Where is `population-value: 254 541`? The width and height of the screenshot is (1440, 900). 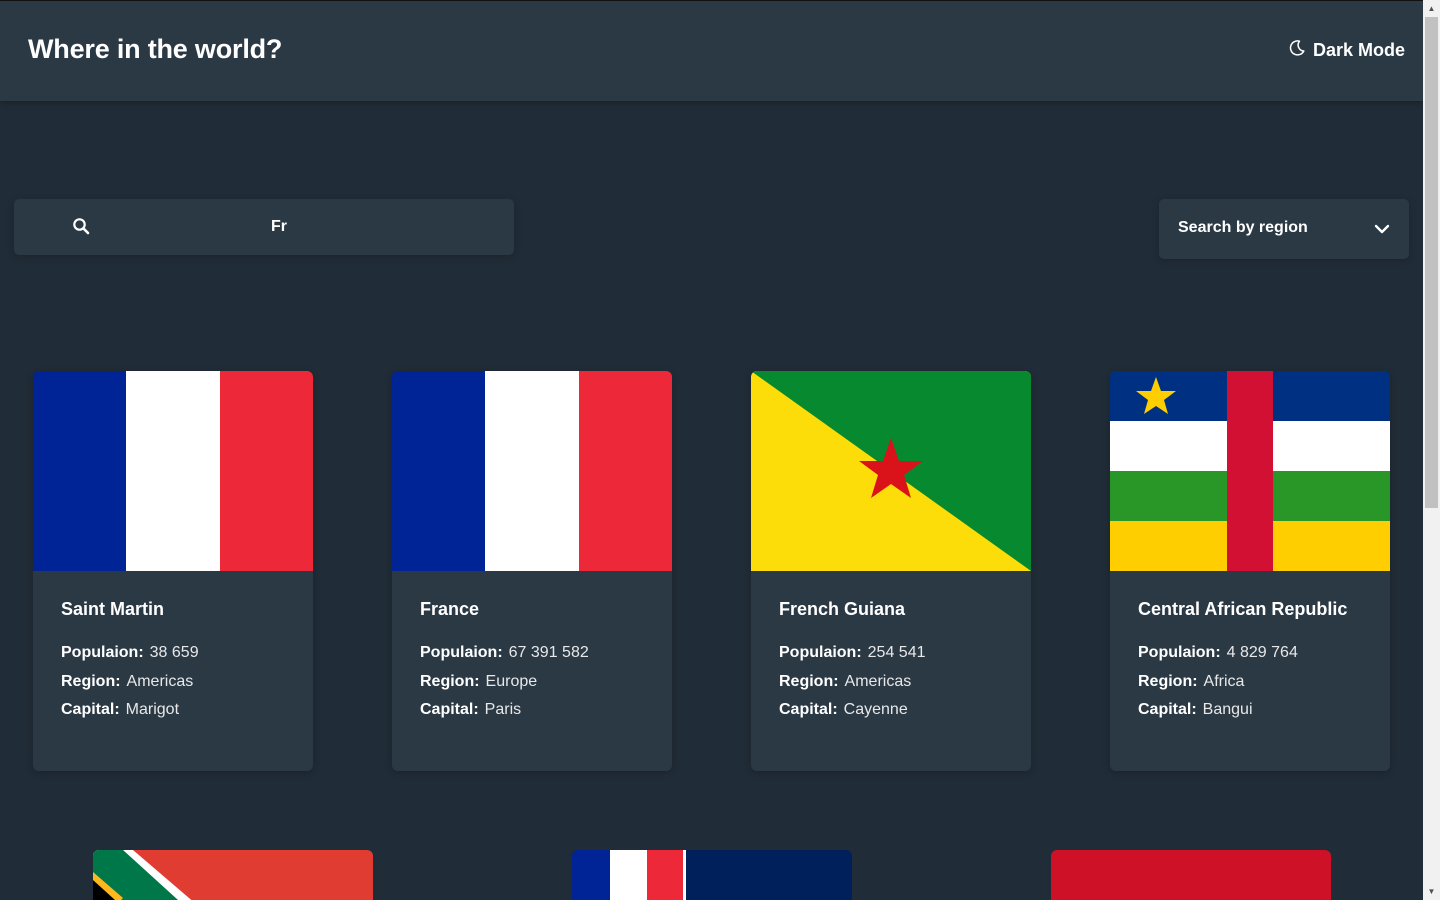 population-value: 254 541 is located at coordinates (896, 652).